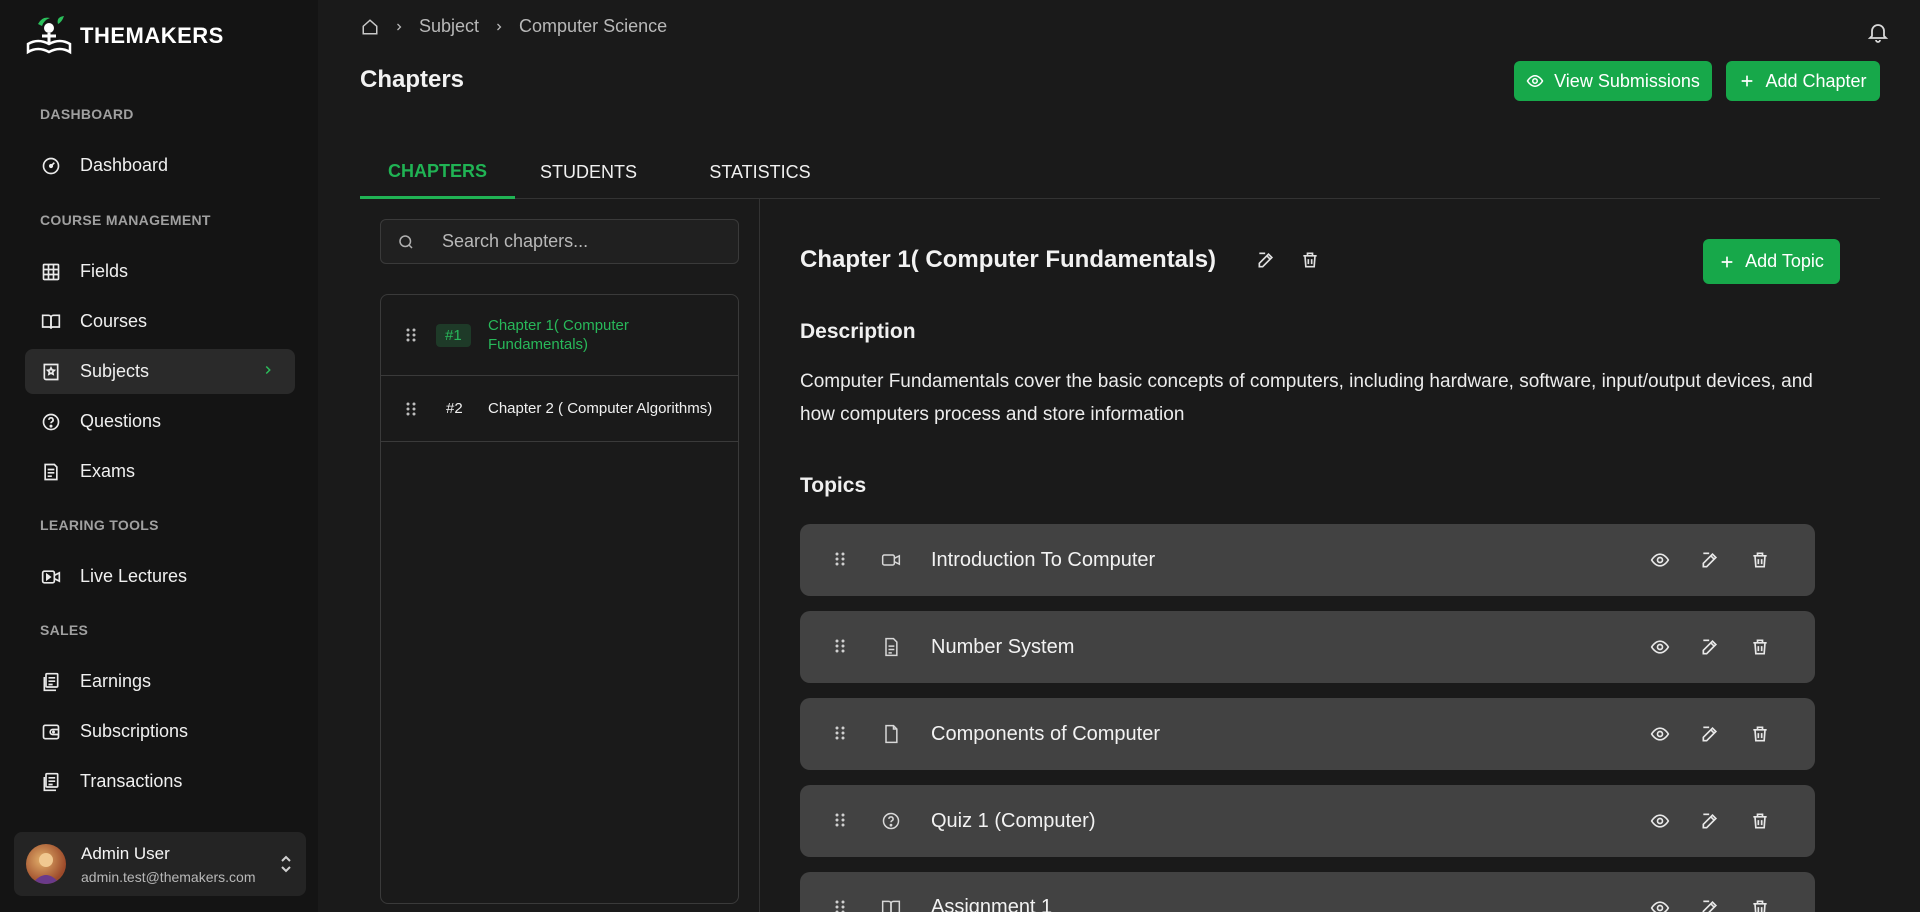 The height and width of the screenshot is (912, 1920). What do you see at coordinates (160, 576) in the screenshot?
I see `sidebar-item-live-lectures: Live Lectures` at bounding box center [160, 576].